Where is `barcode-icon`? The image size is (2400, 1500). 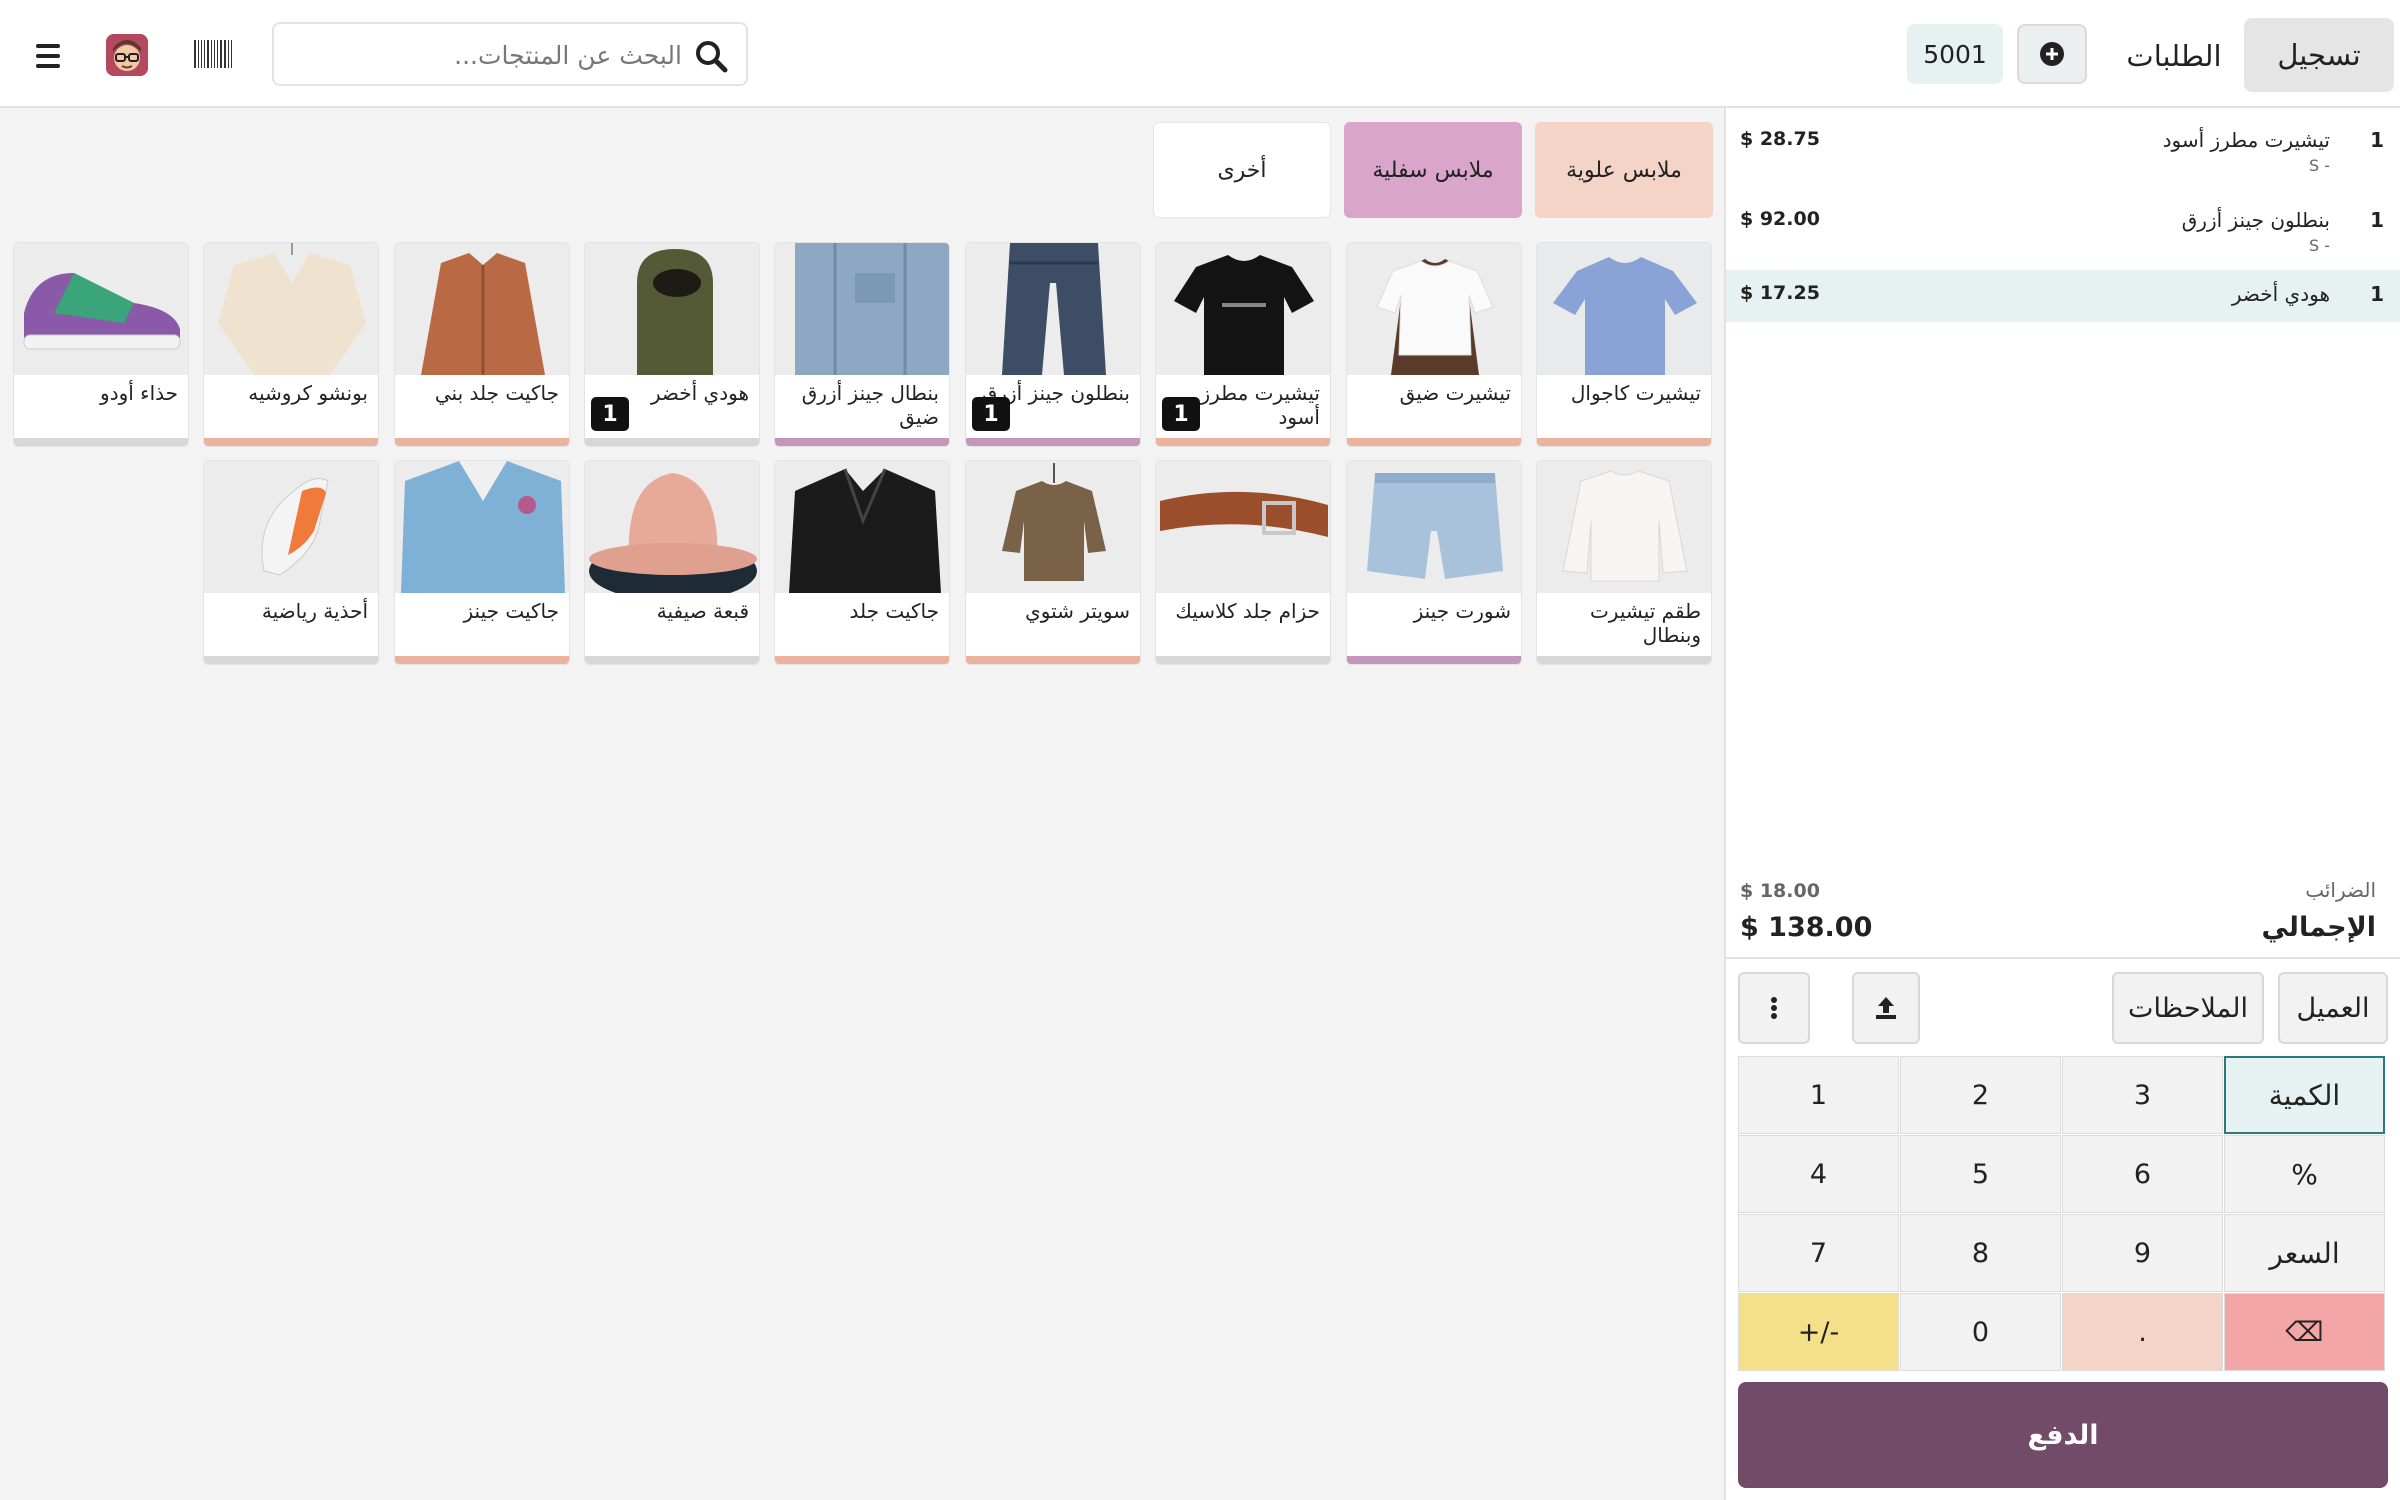 barcode-icon is located at coordinates (213, 54).